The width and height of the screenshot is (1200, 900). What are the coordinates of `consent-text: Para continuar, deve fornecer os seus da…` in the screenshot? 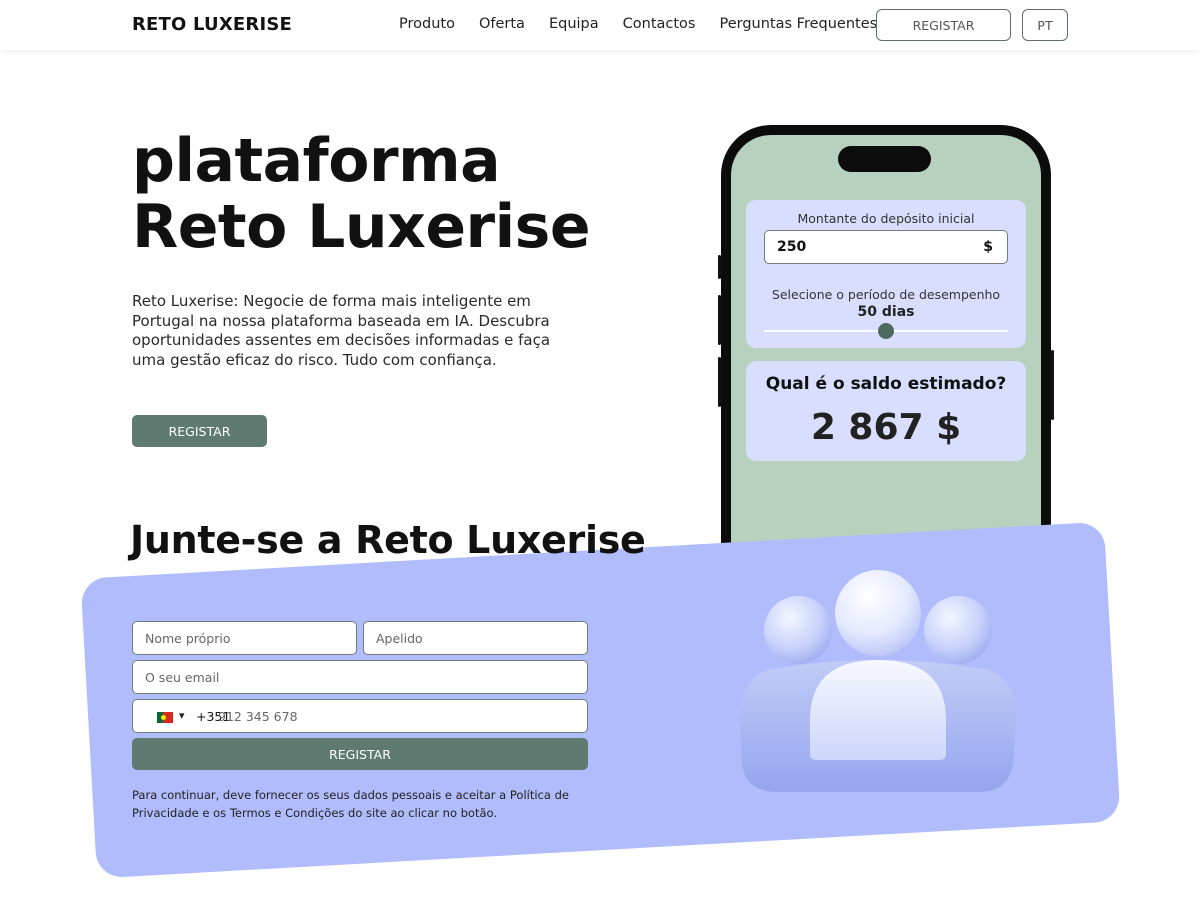 It's located at (350, 804).